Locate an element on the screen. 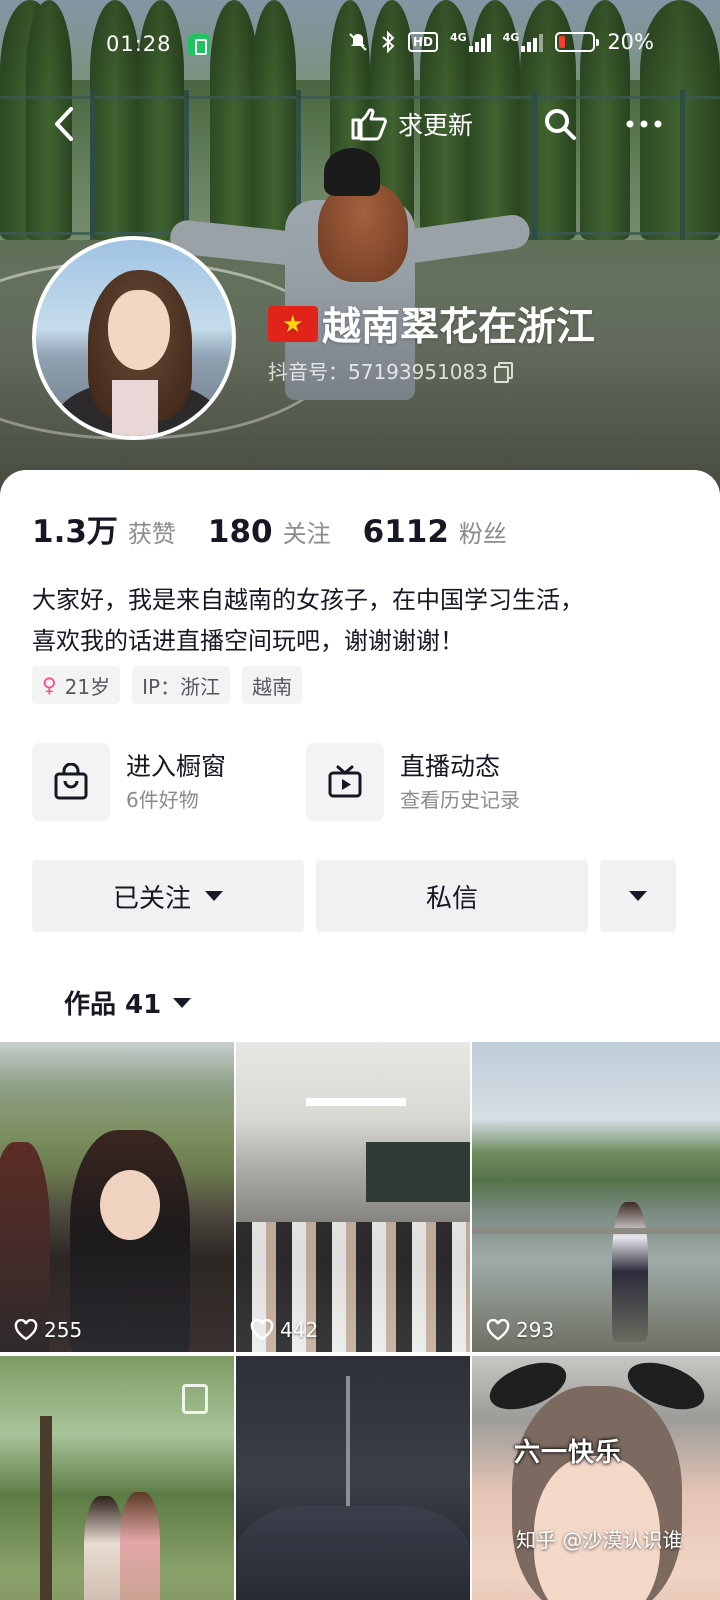 The width and height of the screenshot is (720, 1600). more-options-button is located at coordinates (644, 124).